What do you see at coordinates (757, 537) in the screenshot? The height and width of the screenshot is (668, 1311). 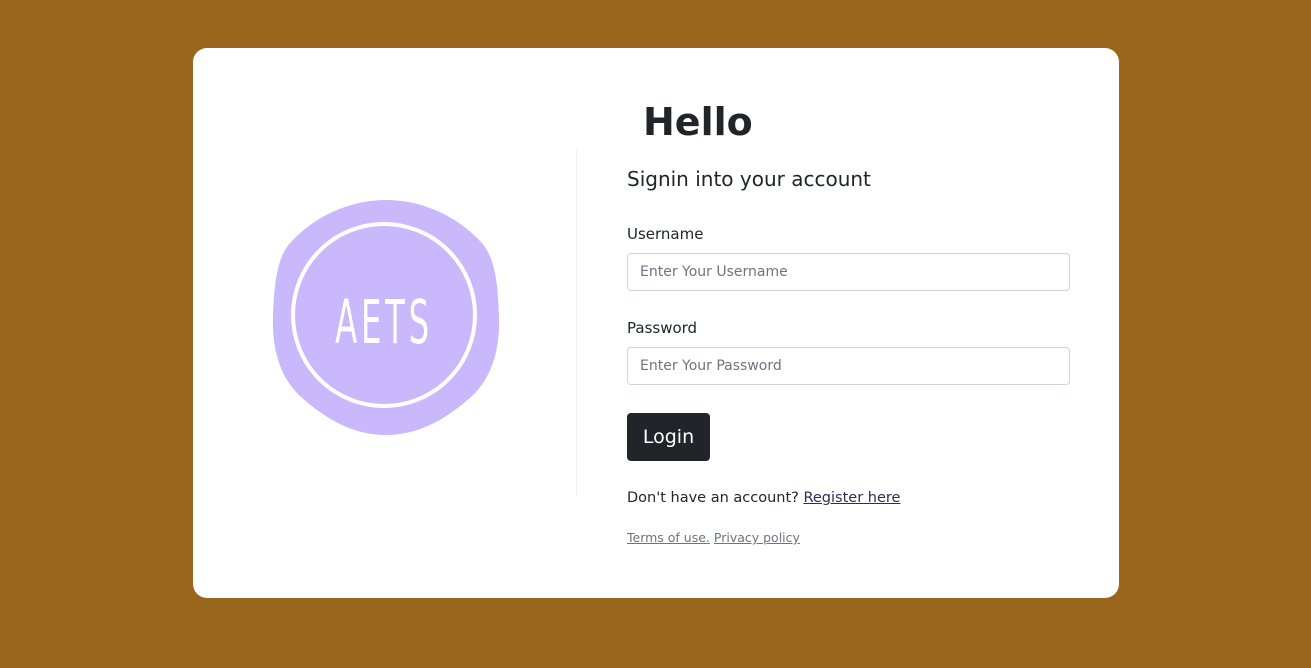 I see `privacy-link: Privacy policy` at bounding box center [757, 537].